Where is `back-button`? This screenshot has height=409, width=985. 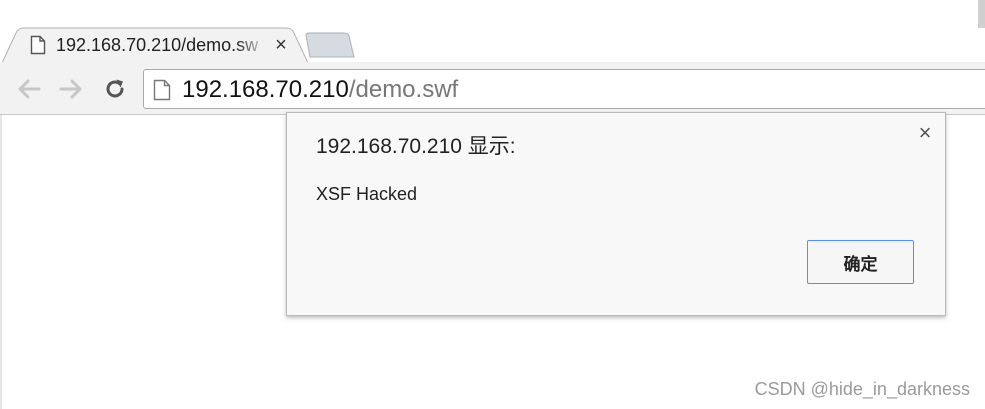
back-button is located at coordinates (29, 89).